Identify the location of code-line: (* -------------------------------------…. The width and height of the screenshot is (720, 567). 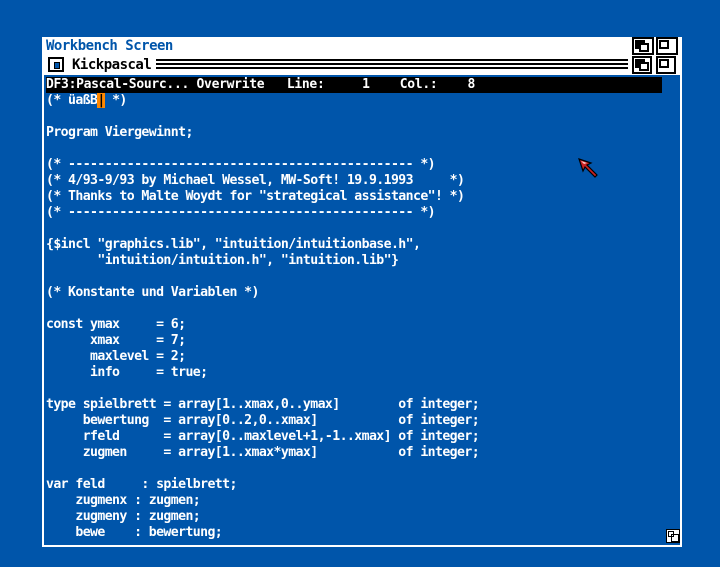
(241, 212).